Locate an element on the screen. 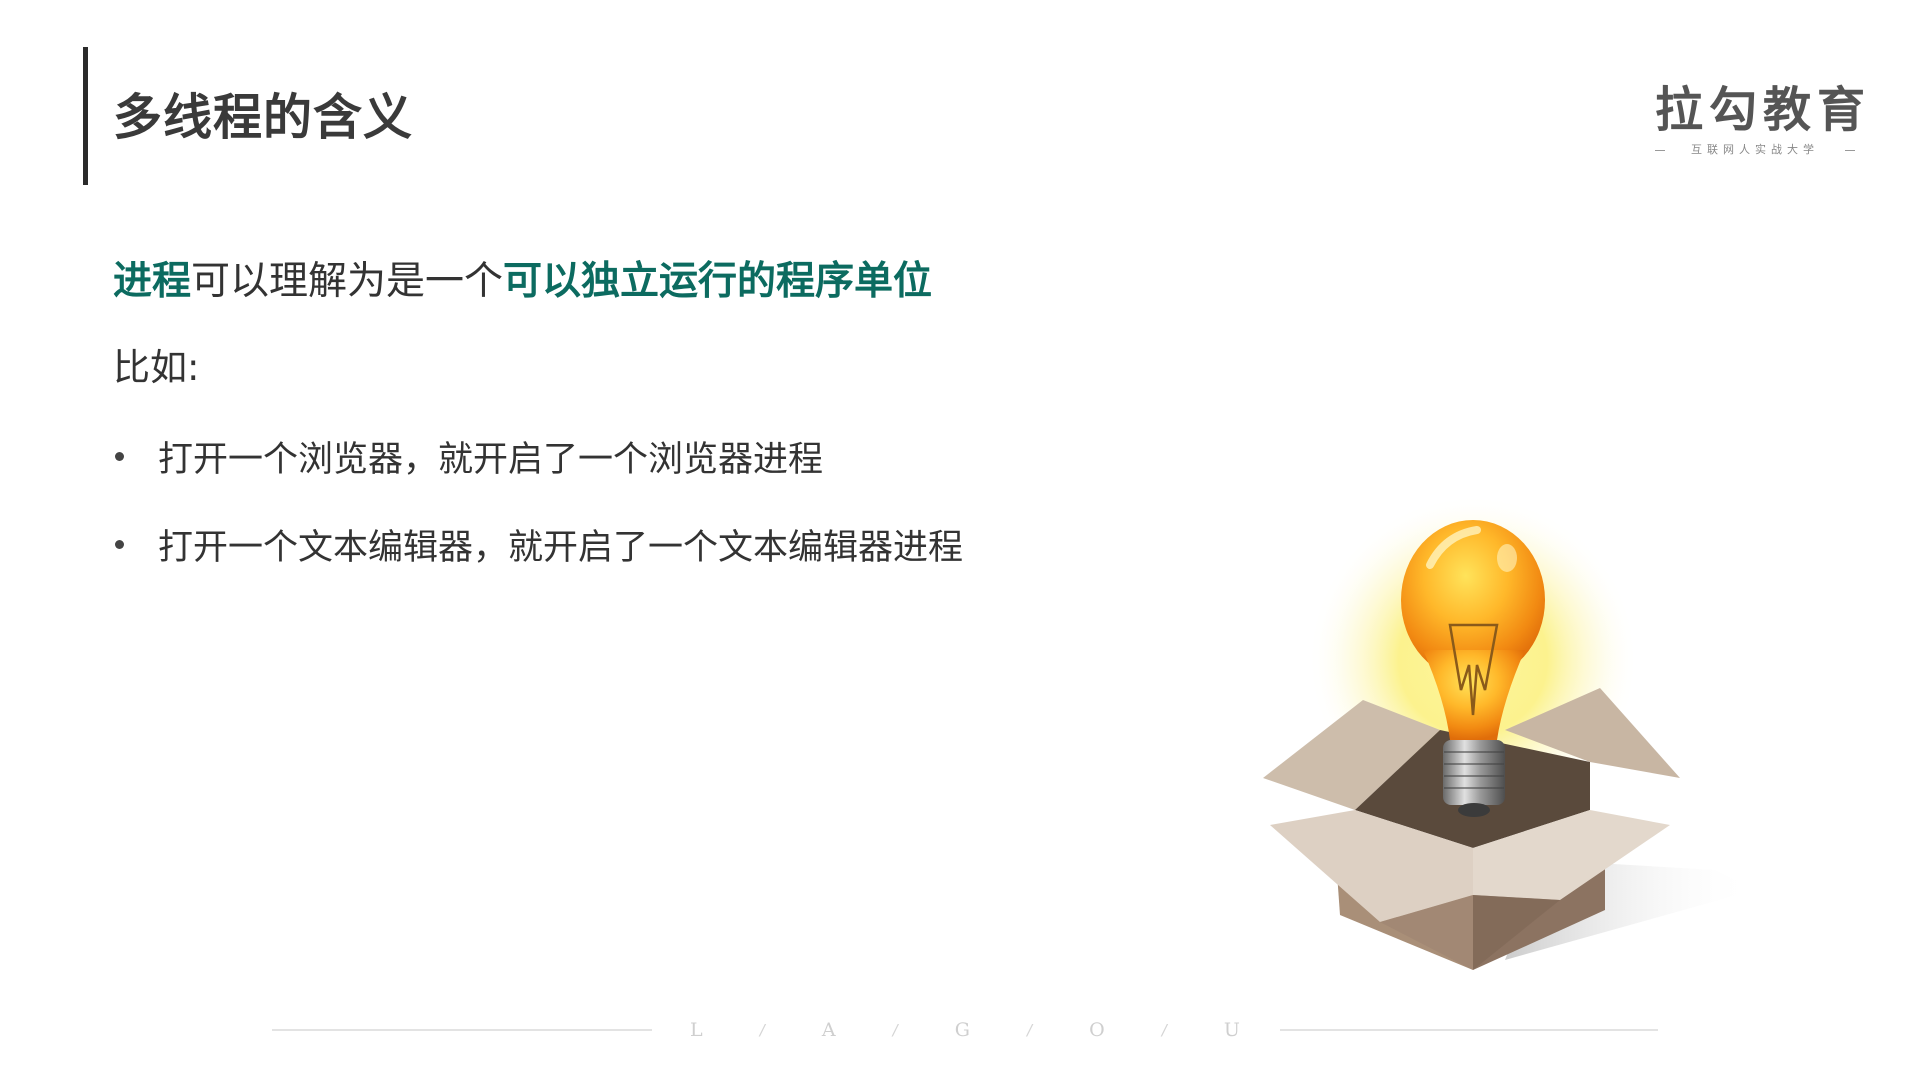 The width and height of the screenshot is (1920, 1080). lightbulb-in-box-icon is located at coordinates (1507, 735).